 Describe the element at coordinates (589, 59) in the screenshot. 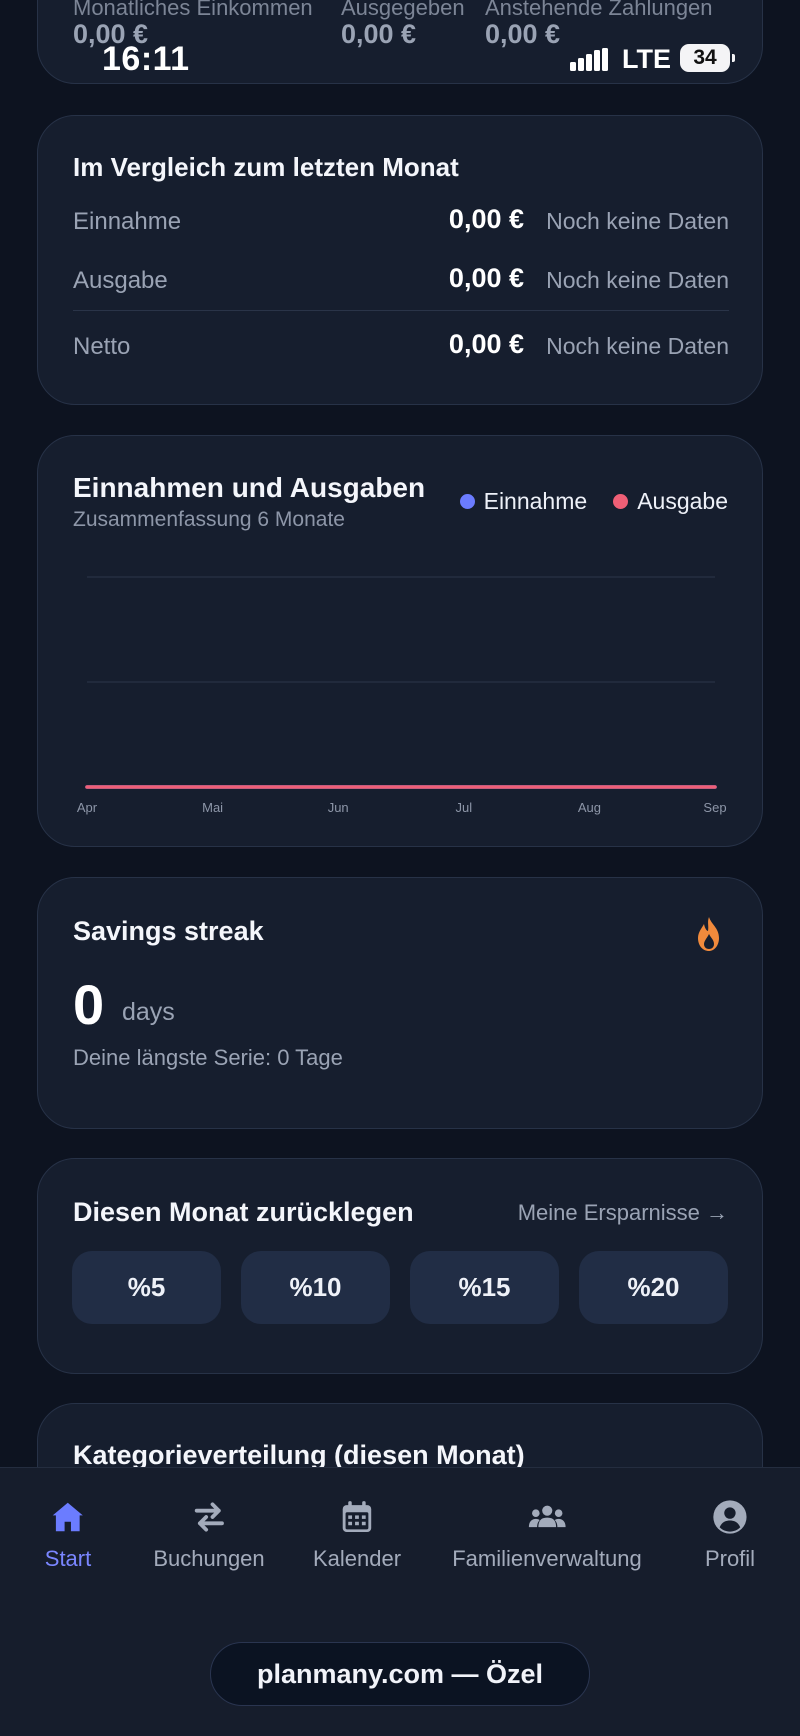

I see `cellular-signal-icon` at that location.